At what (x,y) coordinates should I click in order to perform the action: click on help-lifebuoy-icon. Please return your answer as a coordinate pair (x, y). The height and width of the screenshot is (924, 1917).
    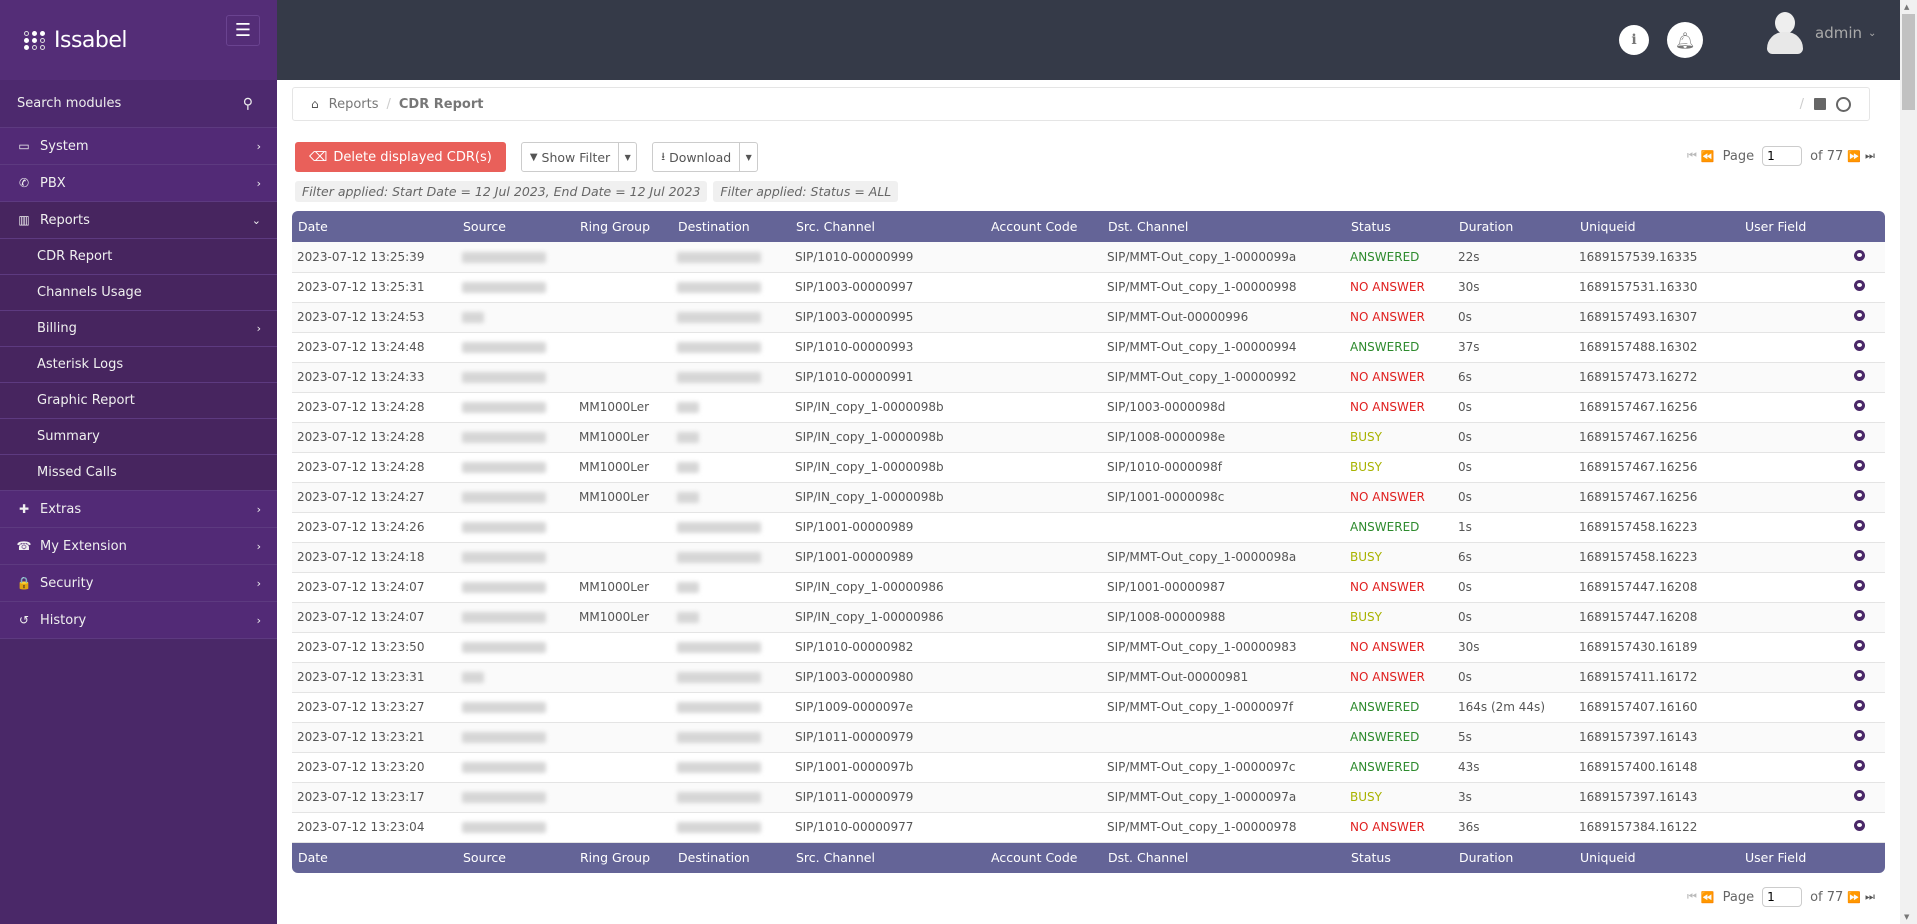
    Looking at the image, I should click on (1843, 104).